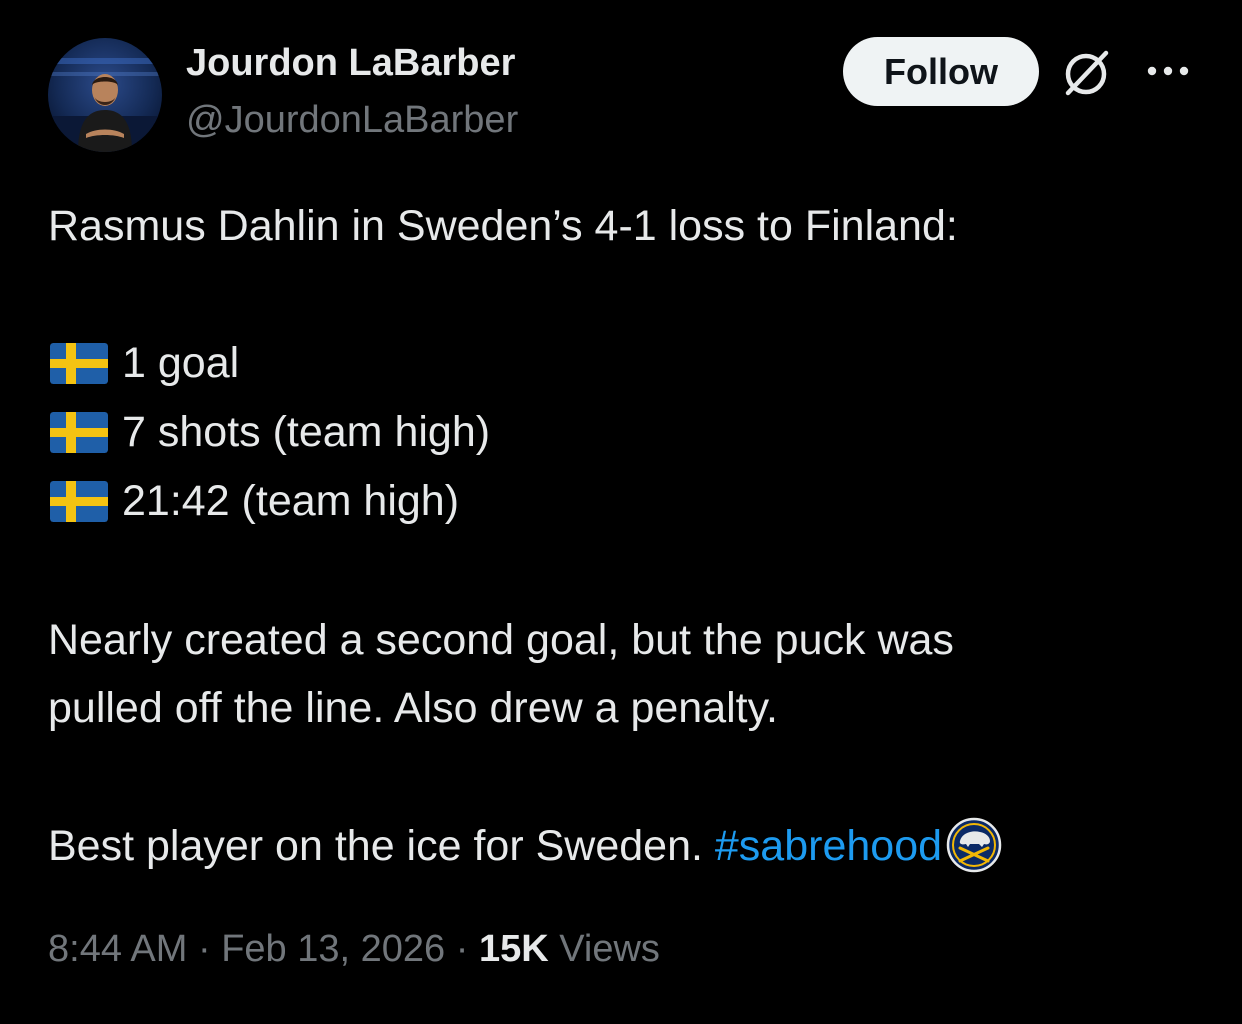 This screenshot has height=1024, width=1242. Describe the element at coordinates (333, 949) in the screenshot. I see `tweet-date: Feb 13, 2026` at that location.